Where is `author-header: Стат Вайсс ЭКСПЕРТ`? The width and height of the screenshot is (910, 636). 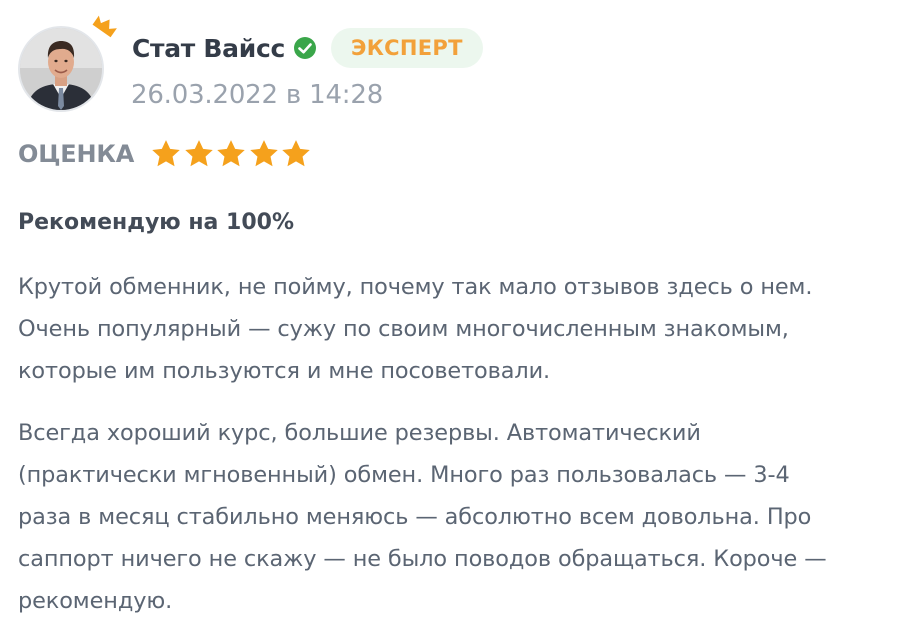 author-header: Стат Вайсс ЭКСПЕРТ is located at coordinates (307, 48).